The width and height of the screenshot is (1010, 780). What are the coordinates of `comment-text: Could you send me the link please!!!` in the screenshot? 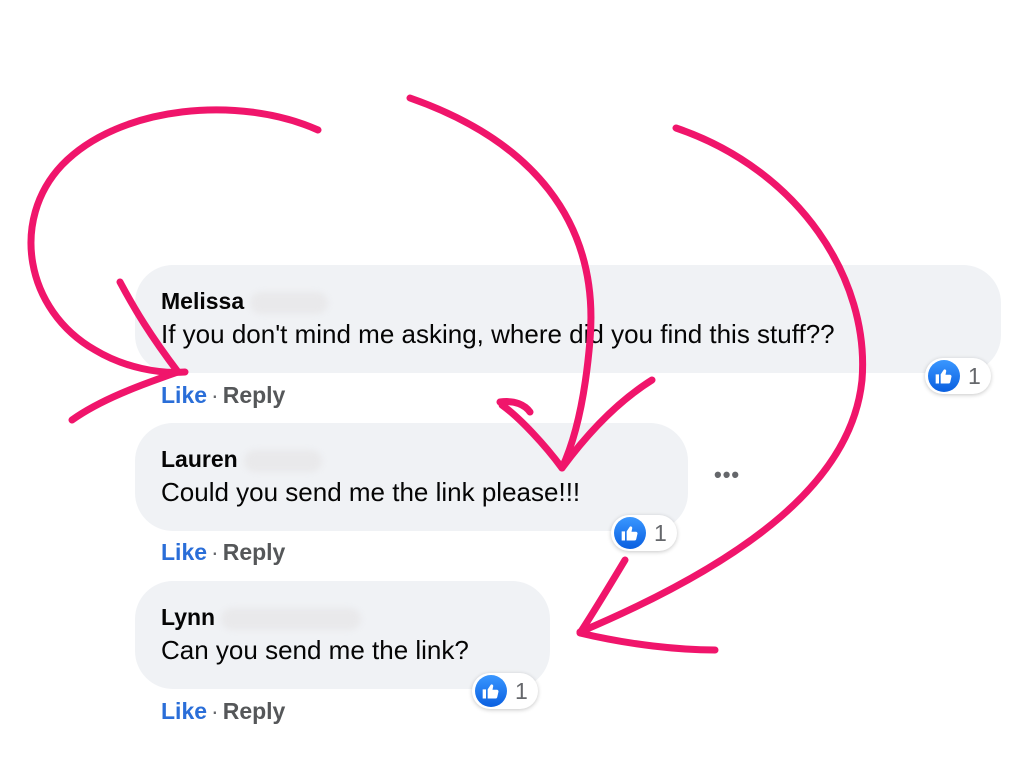 It's located at (371, 492).